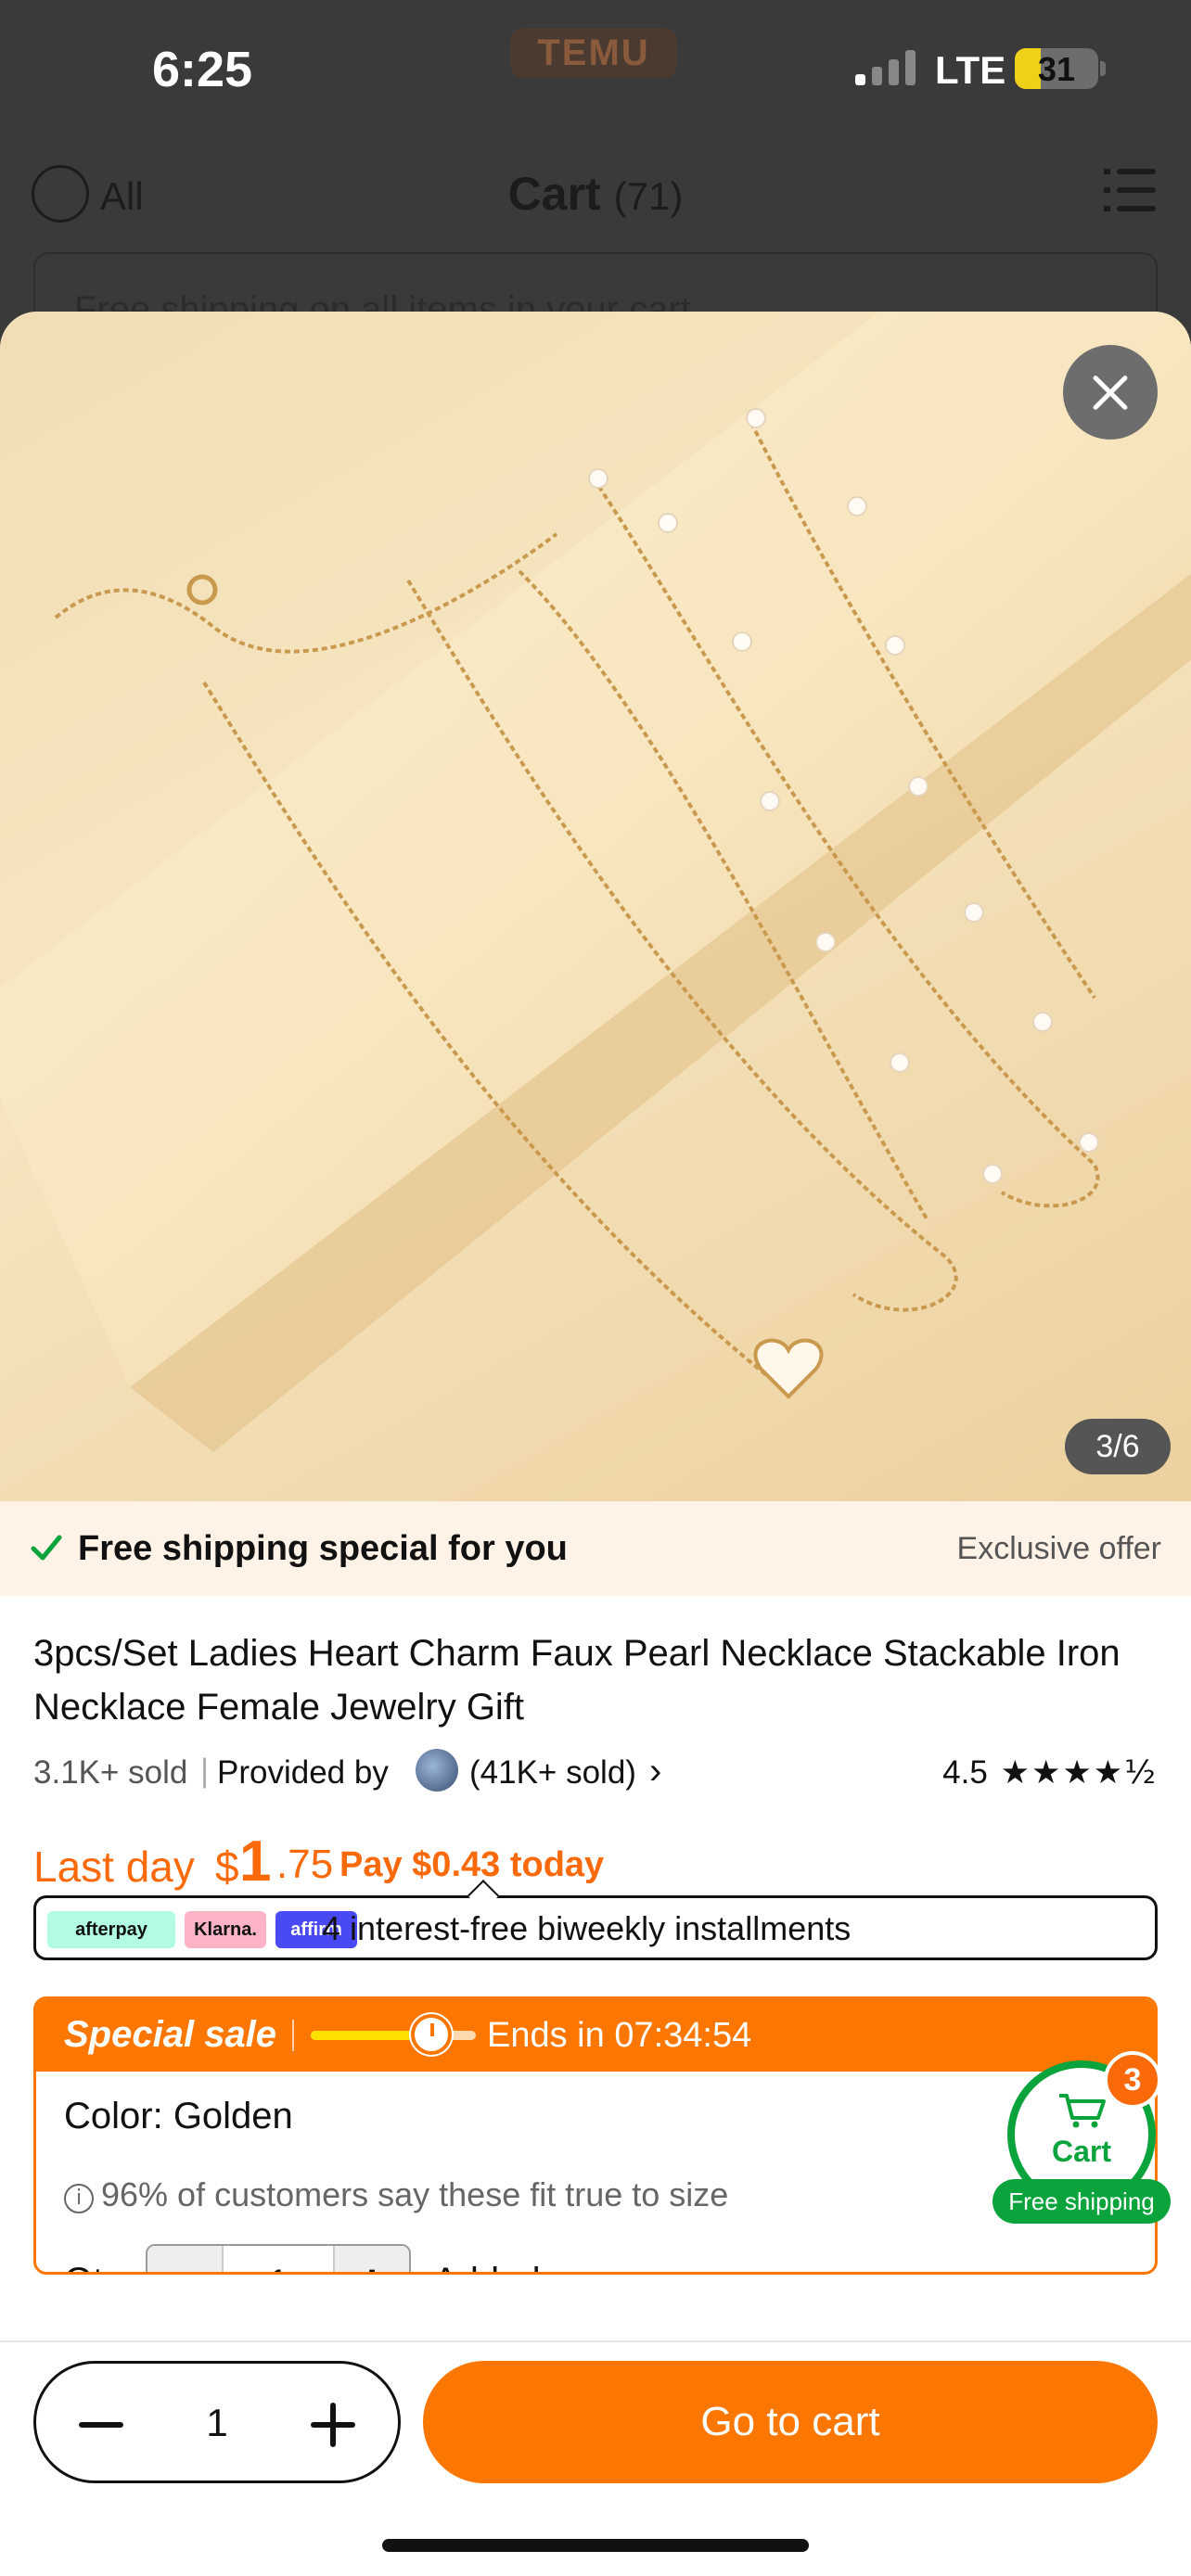 The height and width of the screenshot is (2576, 1191). What do you see at coordinates (1058, 1548) in the screenshot?
I see `exclusive-offer: Exclusive offer` at bounding box center [1058, 1548].